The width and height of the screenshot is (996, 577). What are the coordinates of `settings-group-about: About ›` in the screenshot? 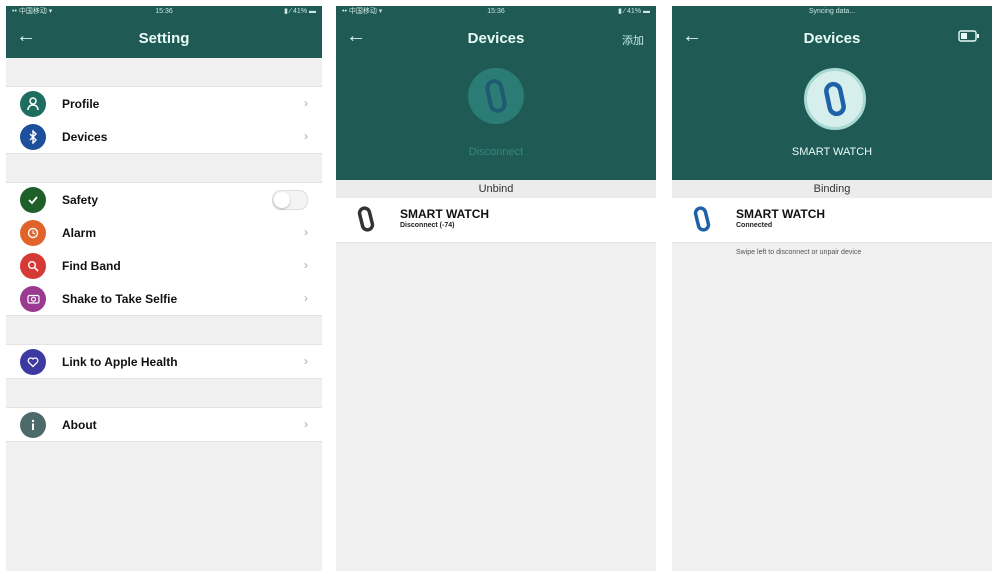 It's located at (164, 424).